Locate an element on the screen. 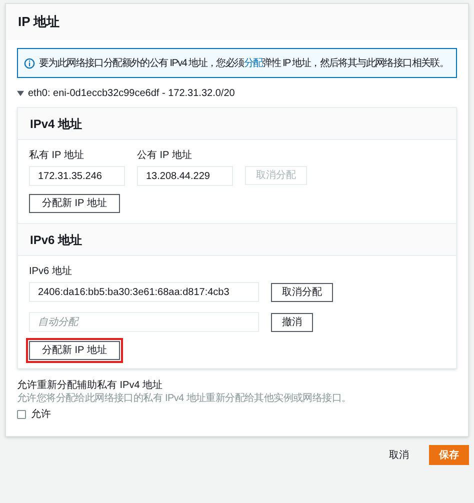 The image size is (474, 503). cancel-button: 取消 is located at coordinates (399, 455).